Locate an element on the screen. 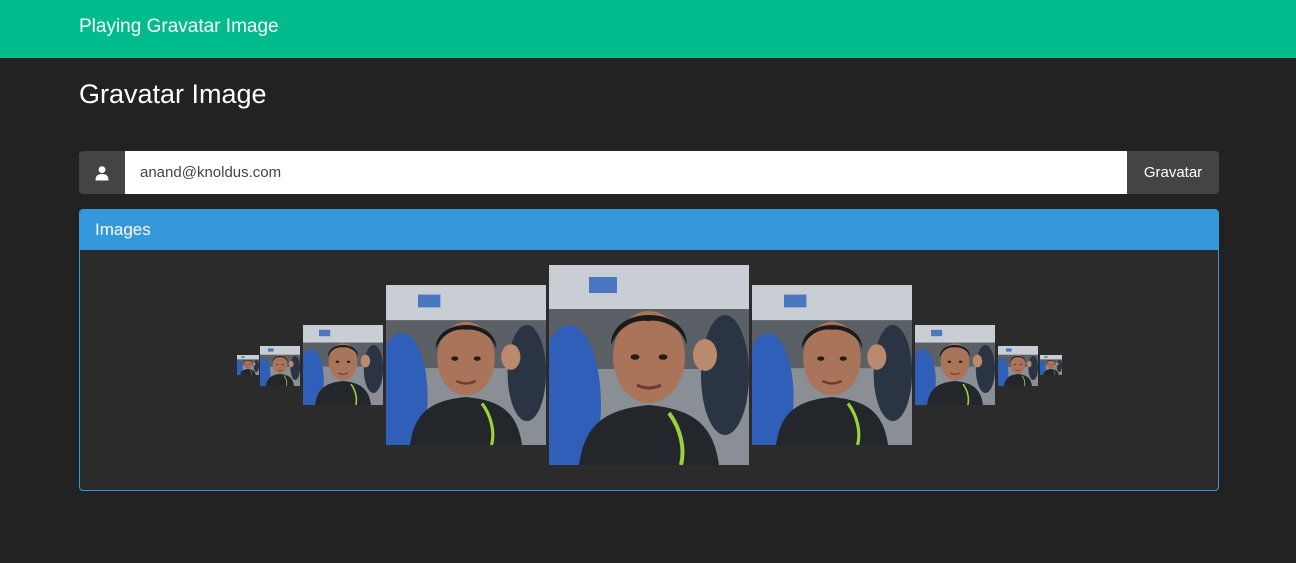 The height and width of the screenshot is (563, 1296). user-icon is located at coordinates (102, 172).